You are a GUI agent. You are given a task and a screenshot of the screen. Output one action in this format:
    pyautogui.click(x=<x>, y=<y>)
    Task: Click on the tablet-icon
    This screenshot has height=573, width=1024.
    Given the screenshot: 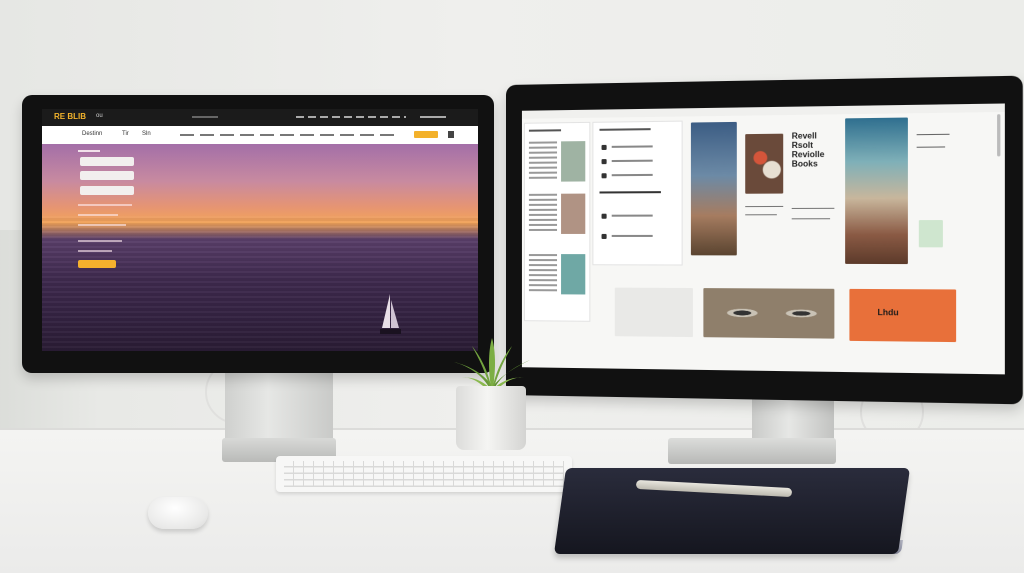 What is the action you would take?
    pyautogui.click(x=732, y=511)
    